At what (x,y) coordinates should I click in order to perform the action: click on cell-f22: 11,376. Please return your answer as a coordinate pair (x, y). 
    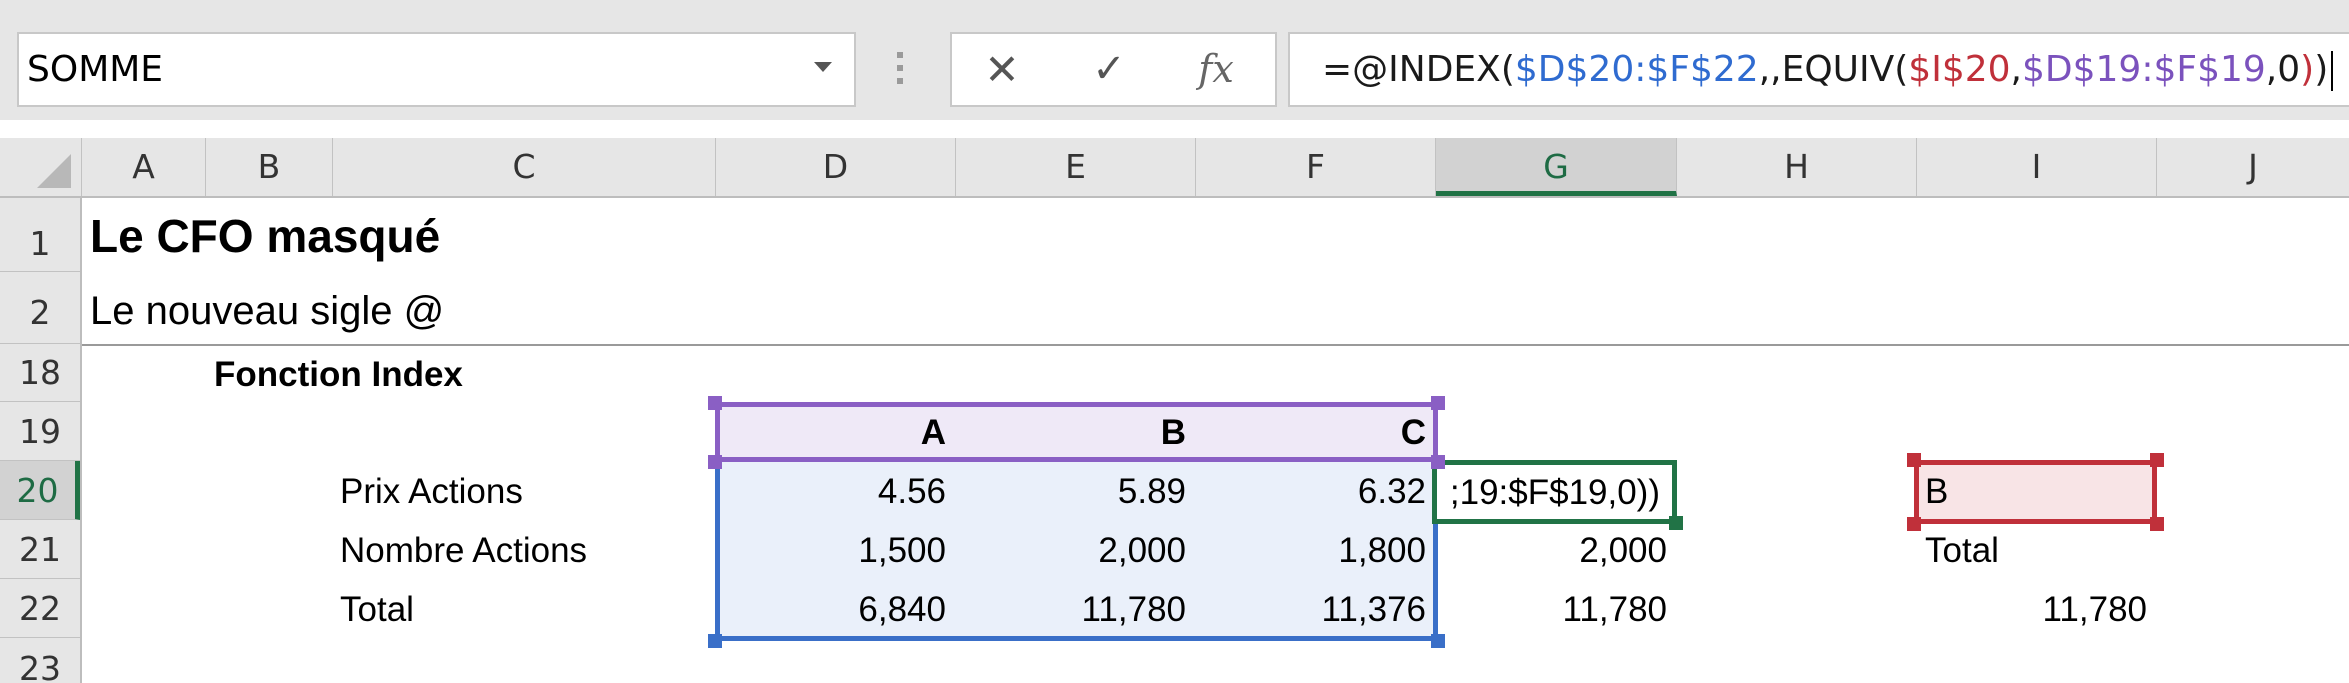
    Looking at the image, I should click on (1311, 610).